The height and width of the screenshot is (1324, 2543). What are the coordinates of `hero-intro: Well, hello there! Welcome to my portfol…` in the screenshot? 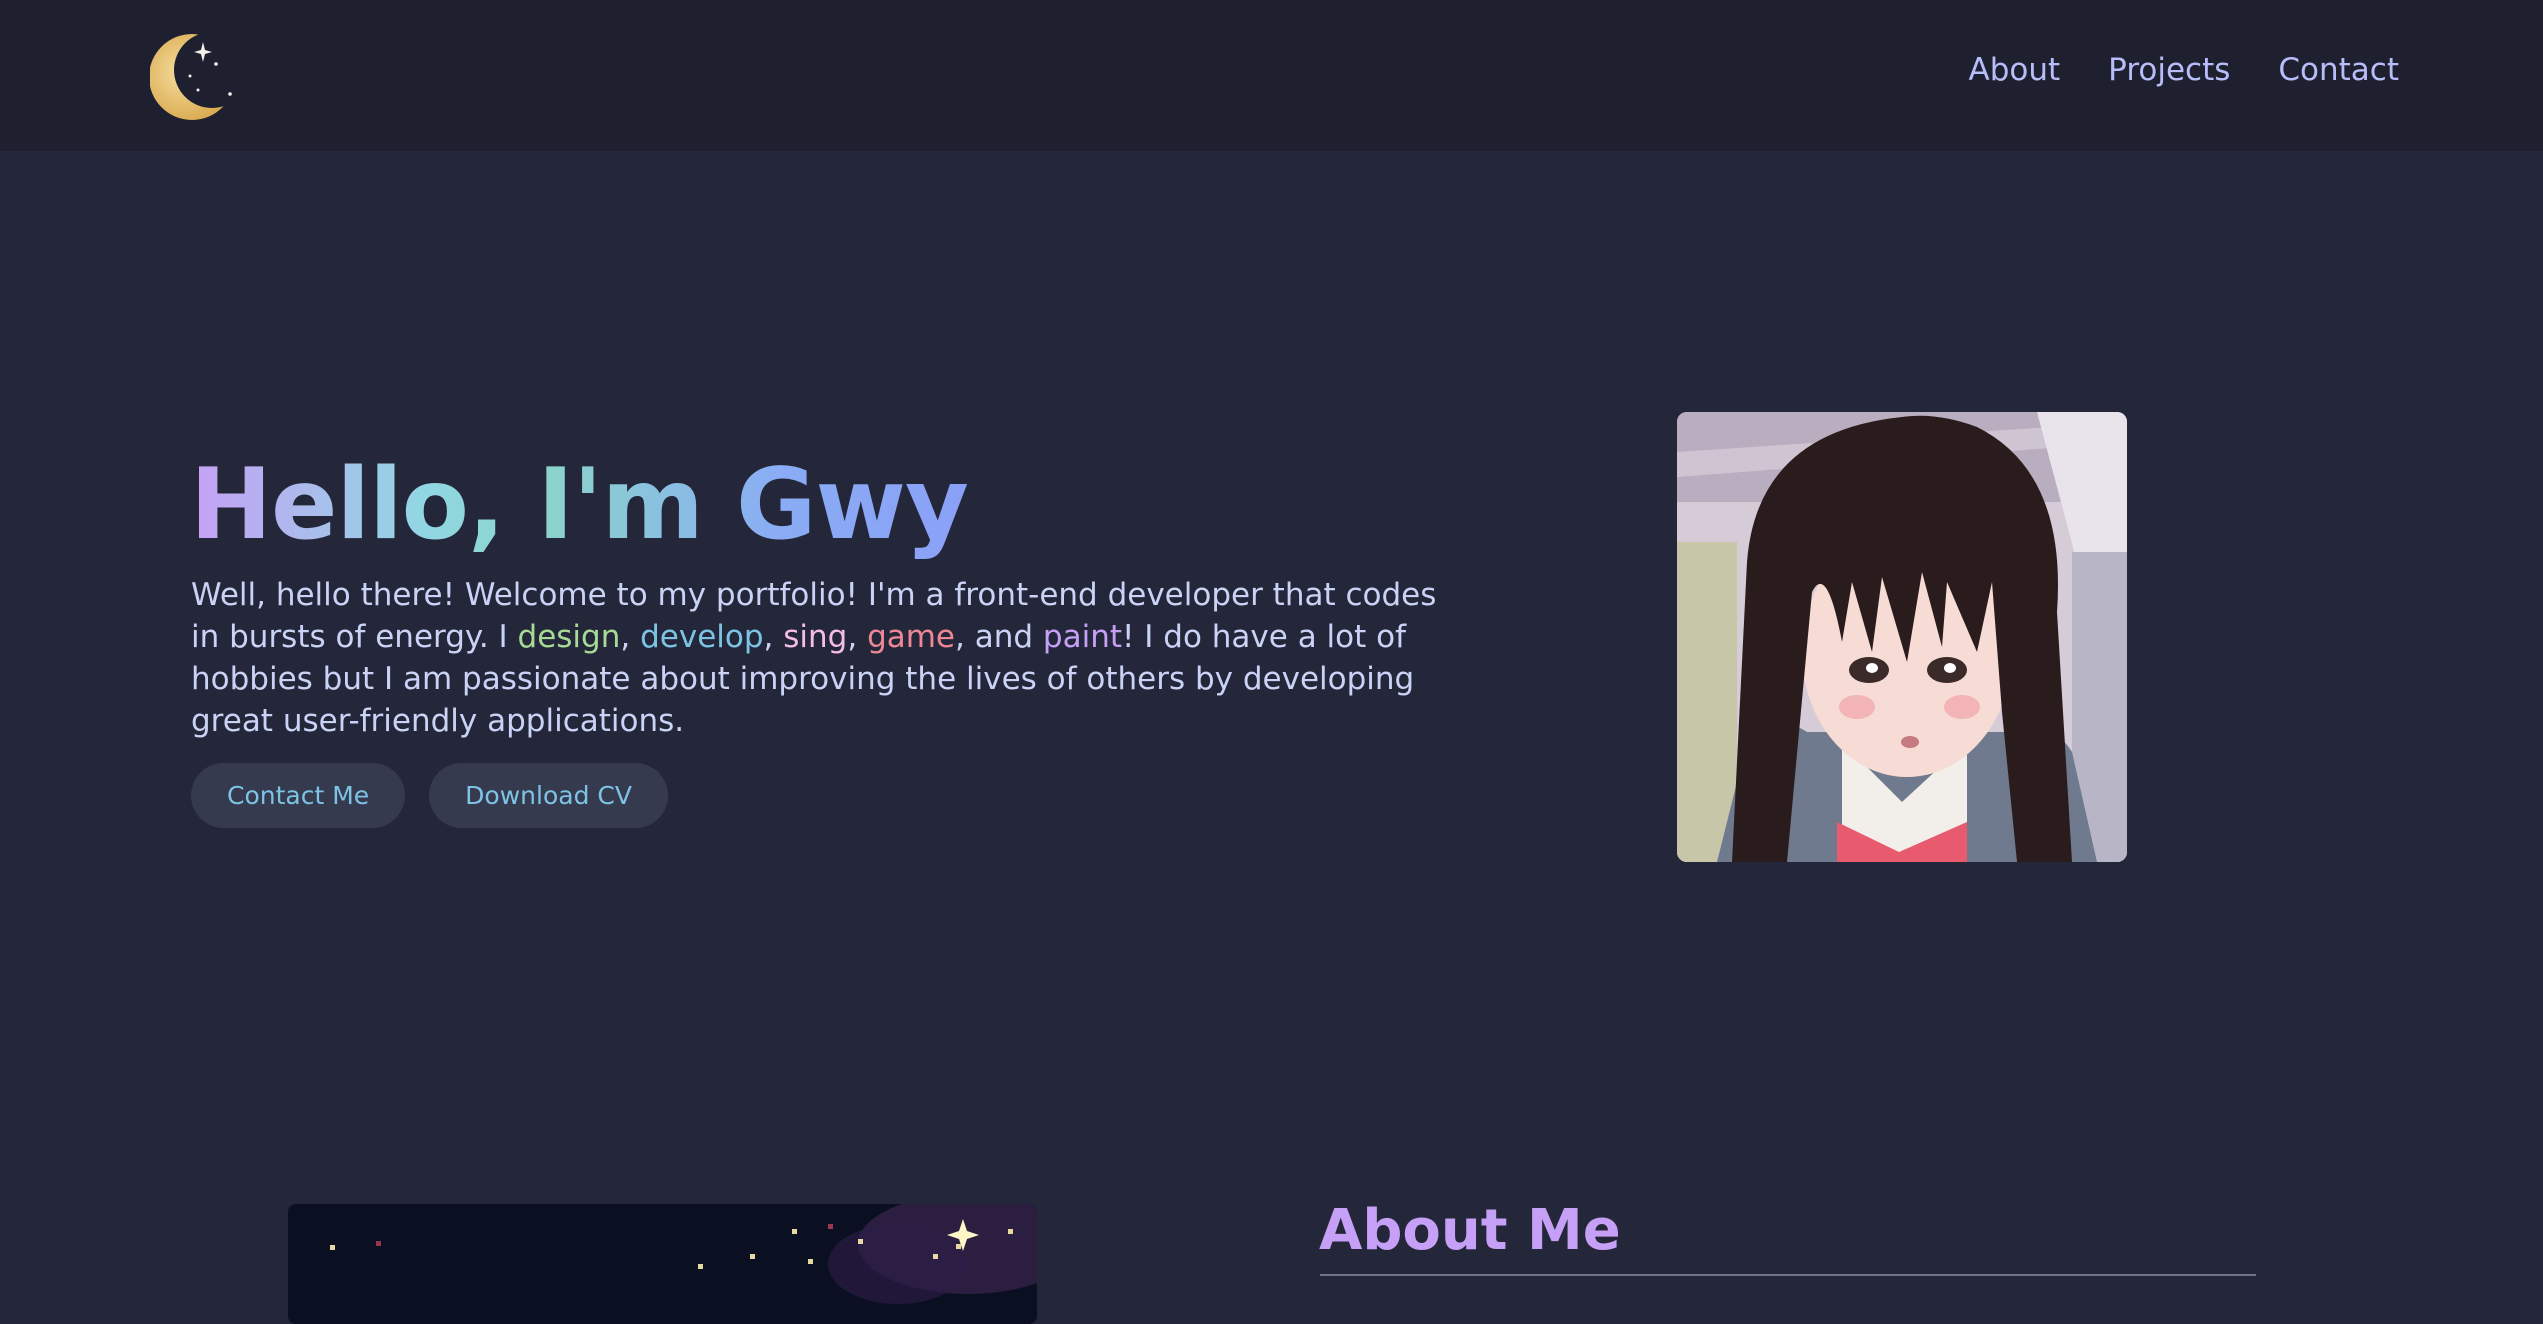 It's located at (831, 658).